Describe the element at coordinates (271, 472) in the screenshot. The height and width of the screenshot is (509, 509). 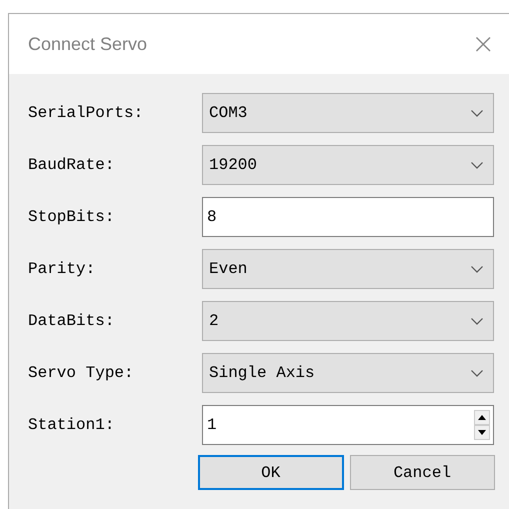
I see `dialog-button: OK` at that location.